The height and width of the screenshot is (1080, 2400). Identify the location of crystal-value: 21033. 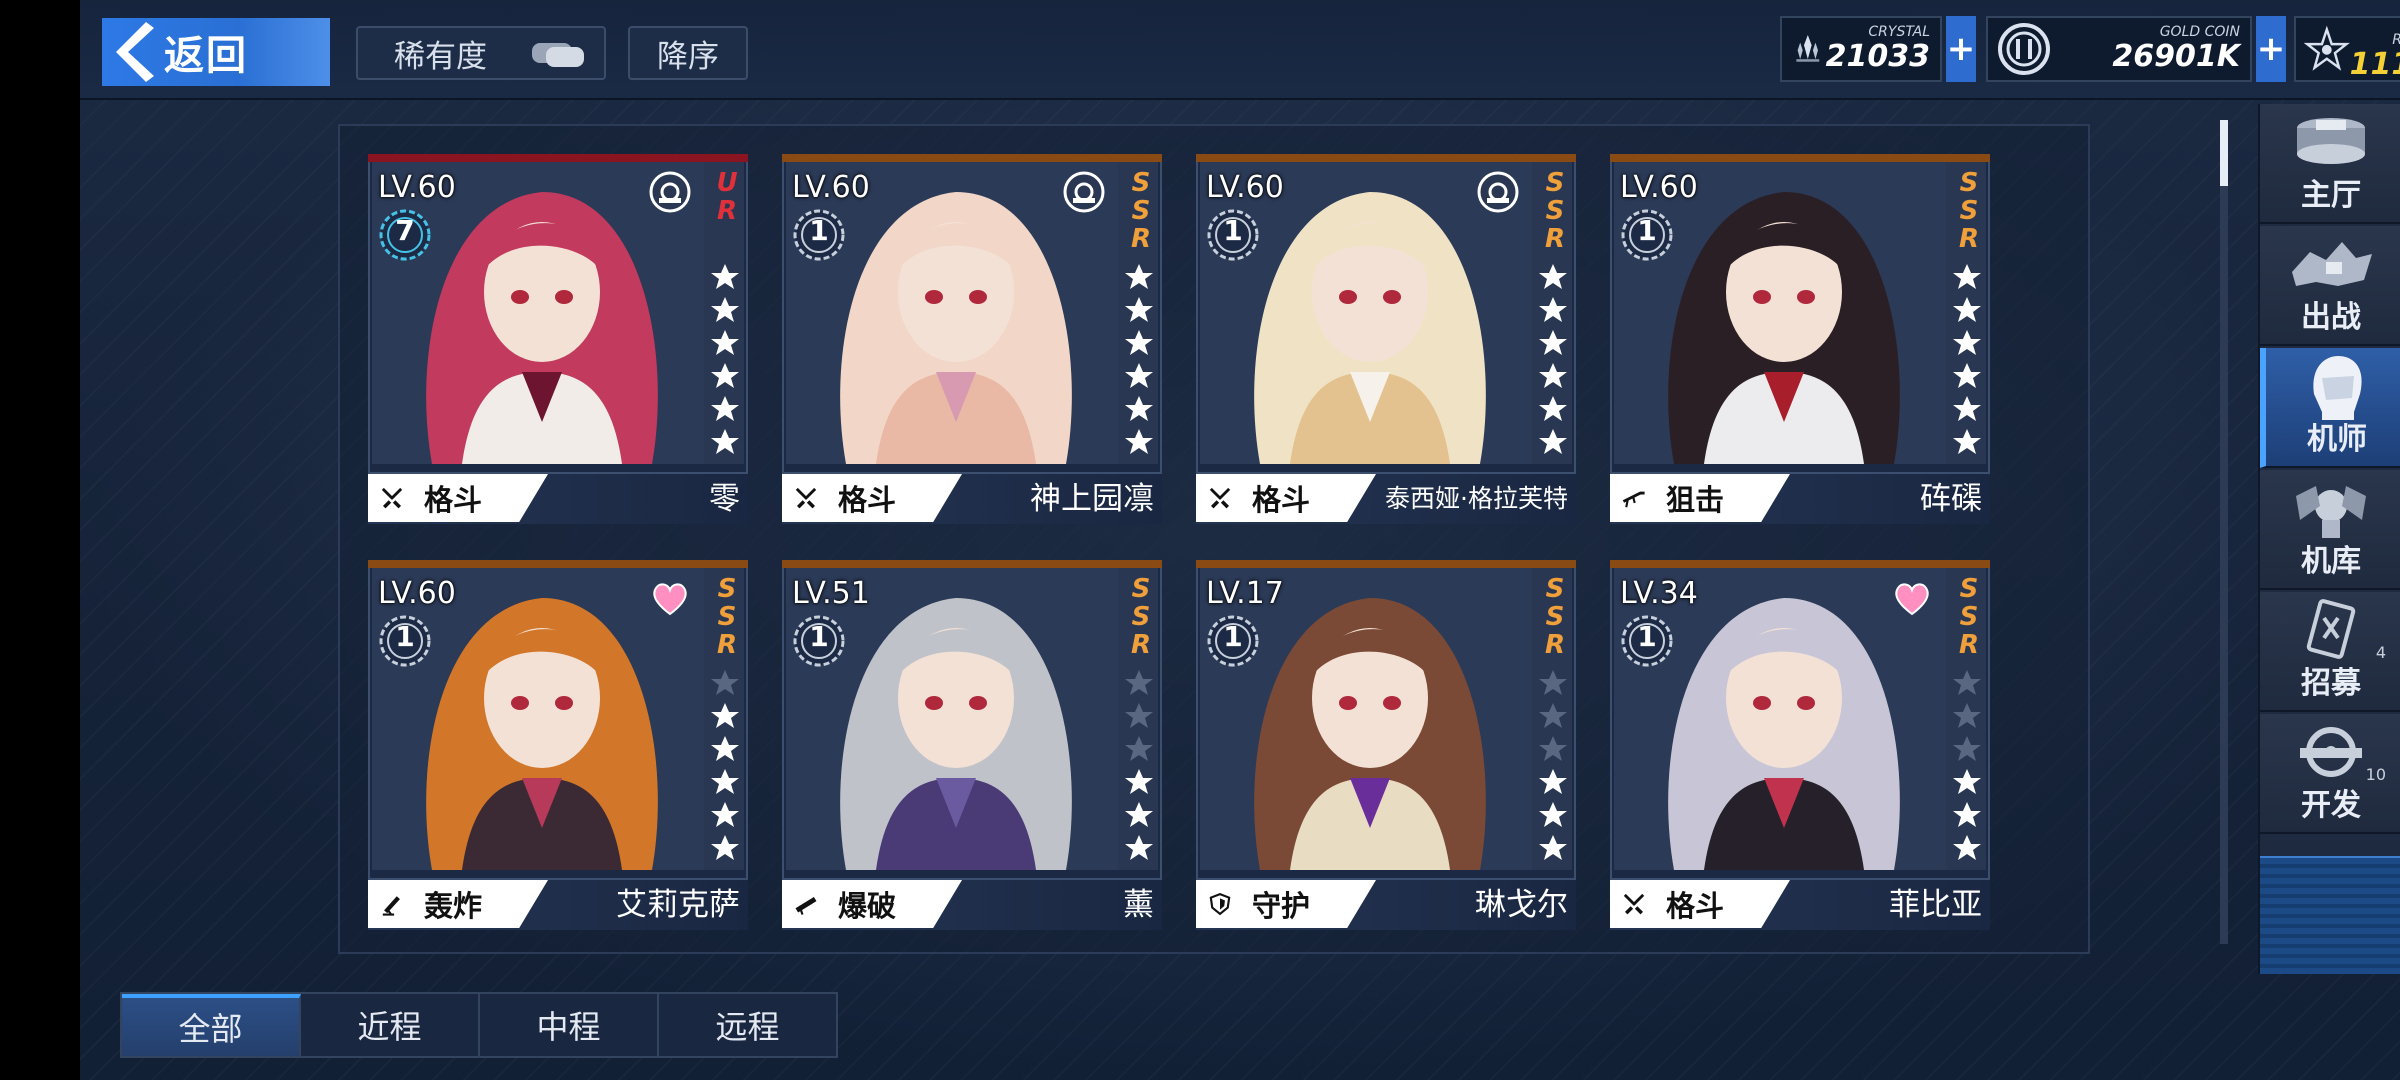
(1877, 56).